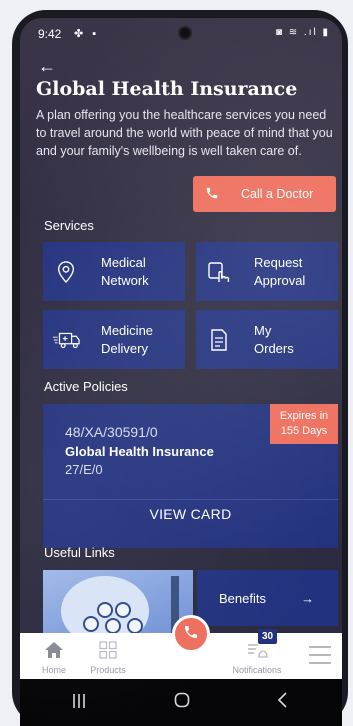 Image resolution: width=353 pixels, height=726 pixels. I want to click on call-fab-button, so click(191, 634).